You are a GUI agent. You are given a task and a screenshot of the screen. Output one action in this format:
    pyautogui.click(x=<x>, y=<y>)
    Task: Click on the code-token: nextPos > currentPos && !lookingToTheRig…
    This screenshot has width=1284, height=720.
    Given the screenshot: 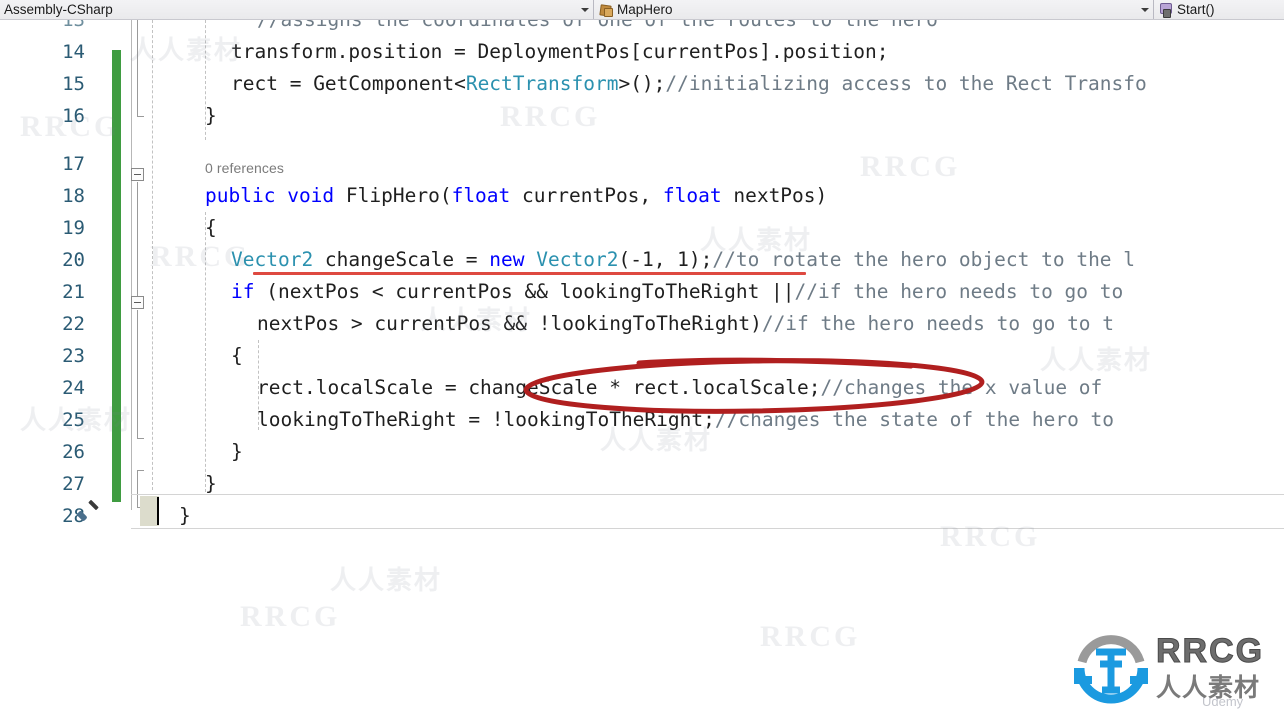 What is the action you would take?
    pyautogui.click(x=509, y=323)
    